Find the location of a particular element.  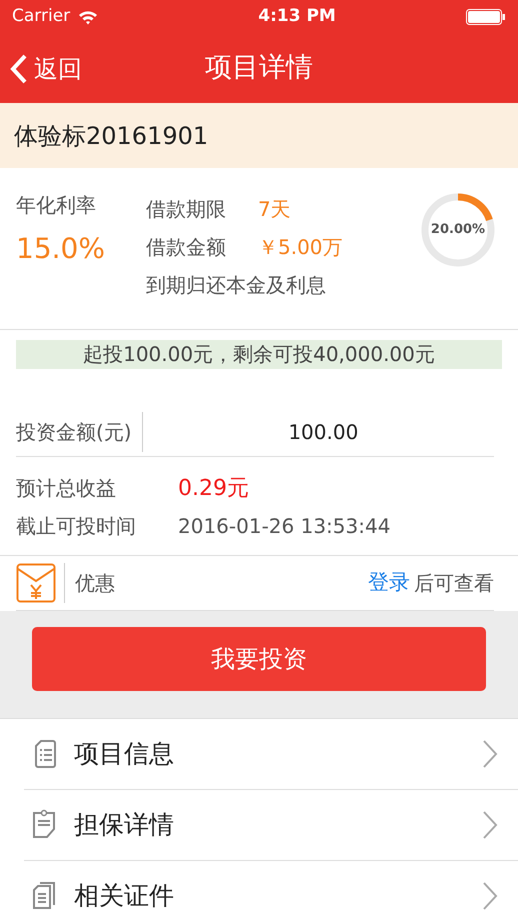

coupon-icon is located at coordinates (36, 583).